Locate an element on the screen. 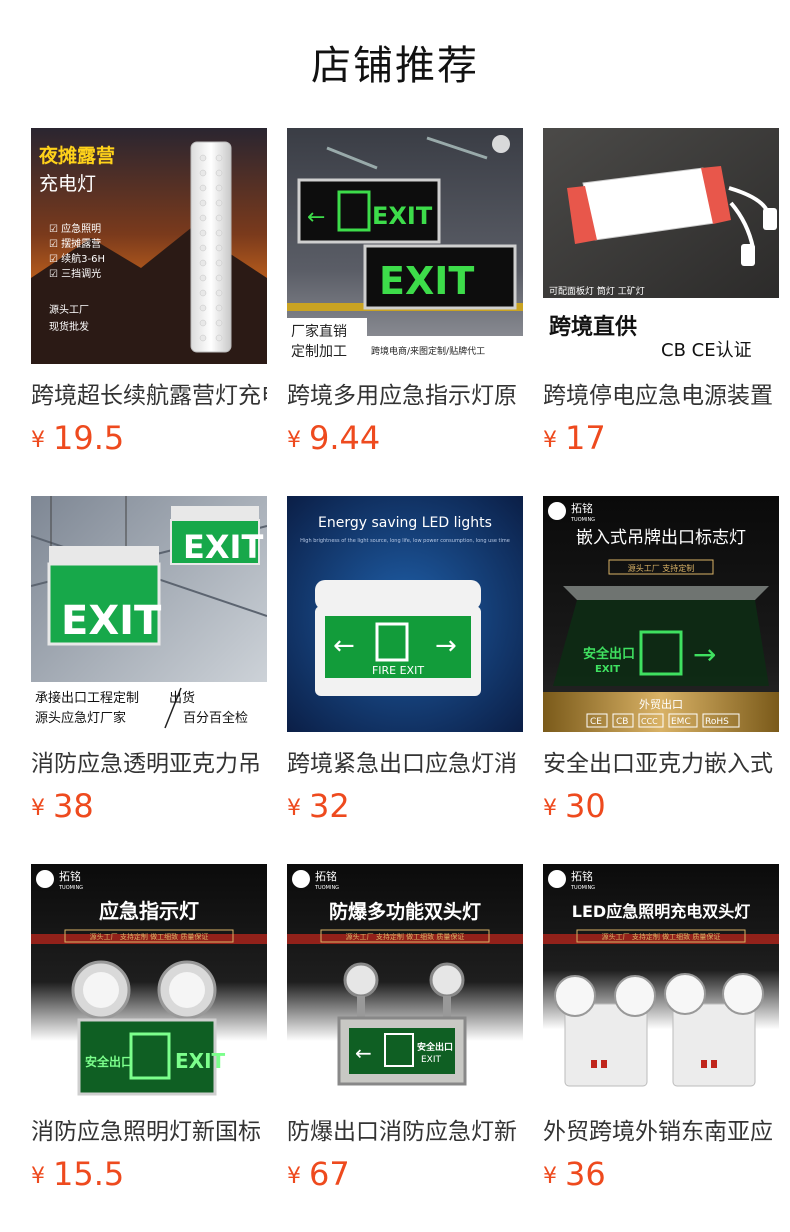  product-name: 外贸跨境外销东南亚应 is located at coordinates (661, 1132).